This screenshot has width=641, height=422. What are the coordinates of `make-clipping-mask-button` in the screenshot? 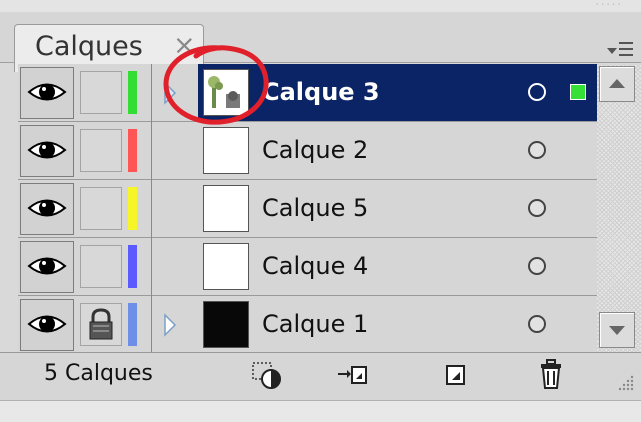 It's located at (267, 375).